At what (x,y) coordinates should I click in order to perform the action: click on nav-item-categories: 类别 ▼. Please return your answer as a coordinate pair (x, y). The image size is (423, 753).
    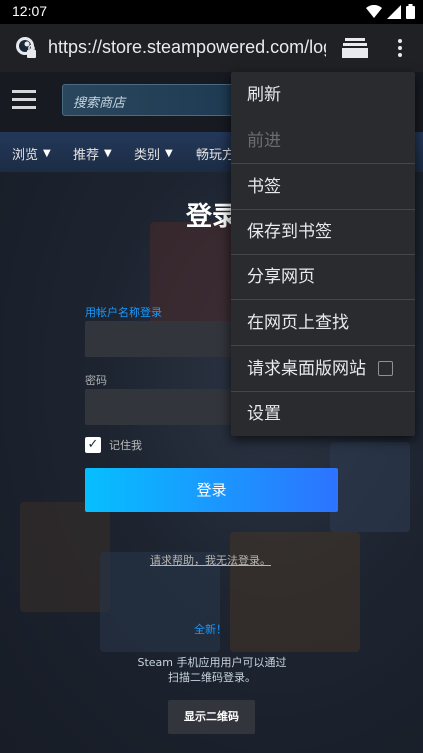
    Looking at the image, I should click on (153, 153).